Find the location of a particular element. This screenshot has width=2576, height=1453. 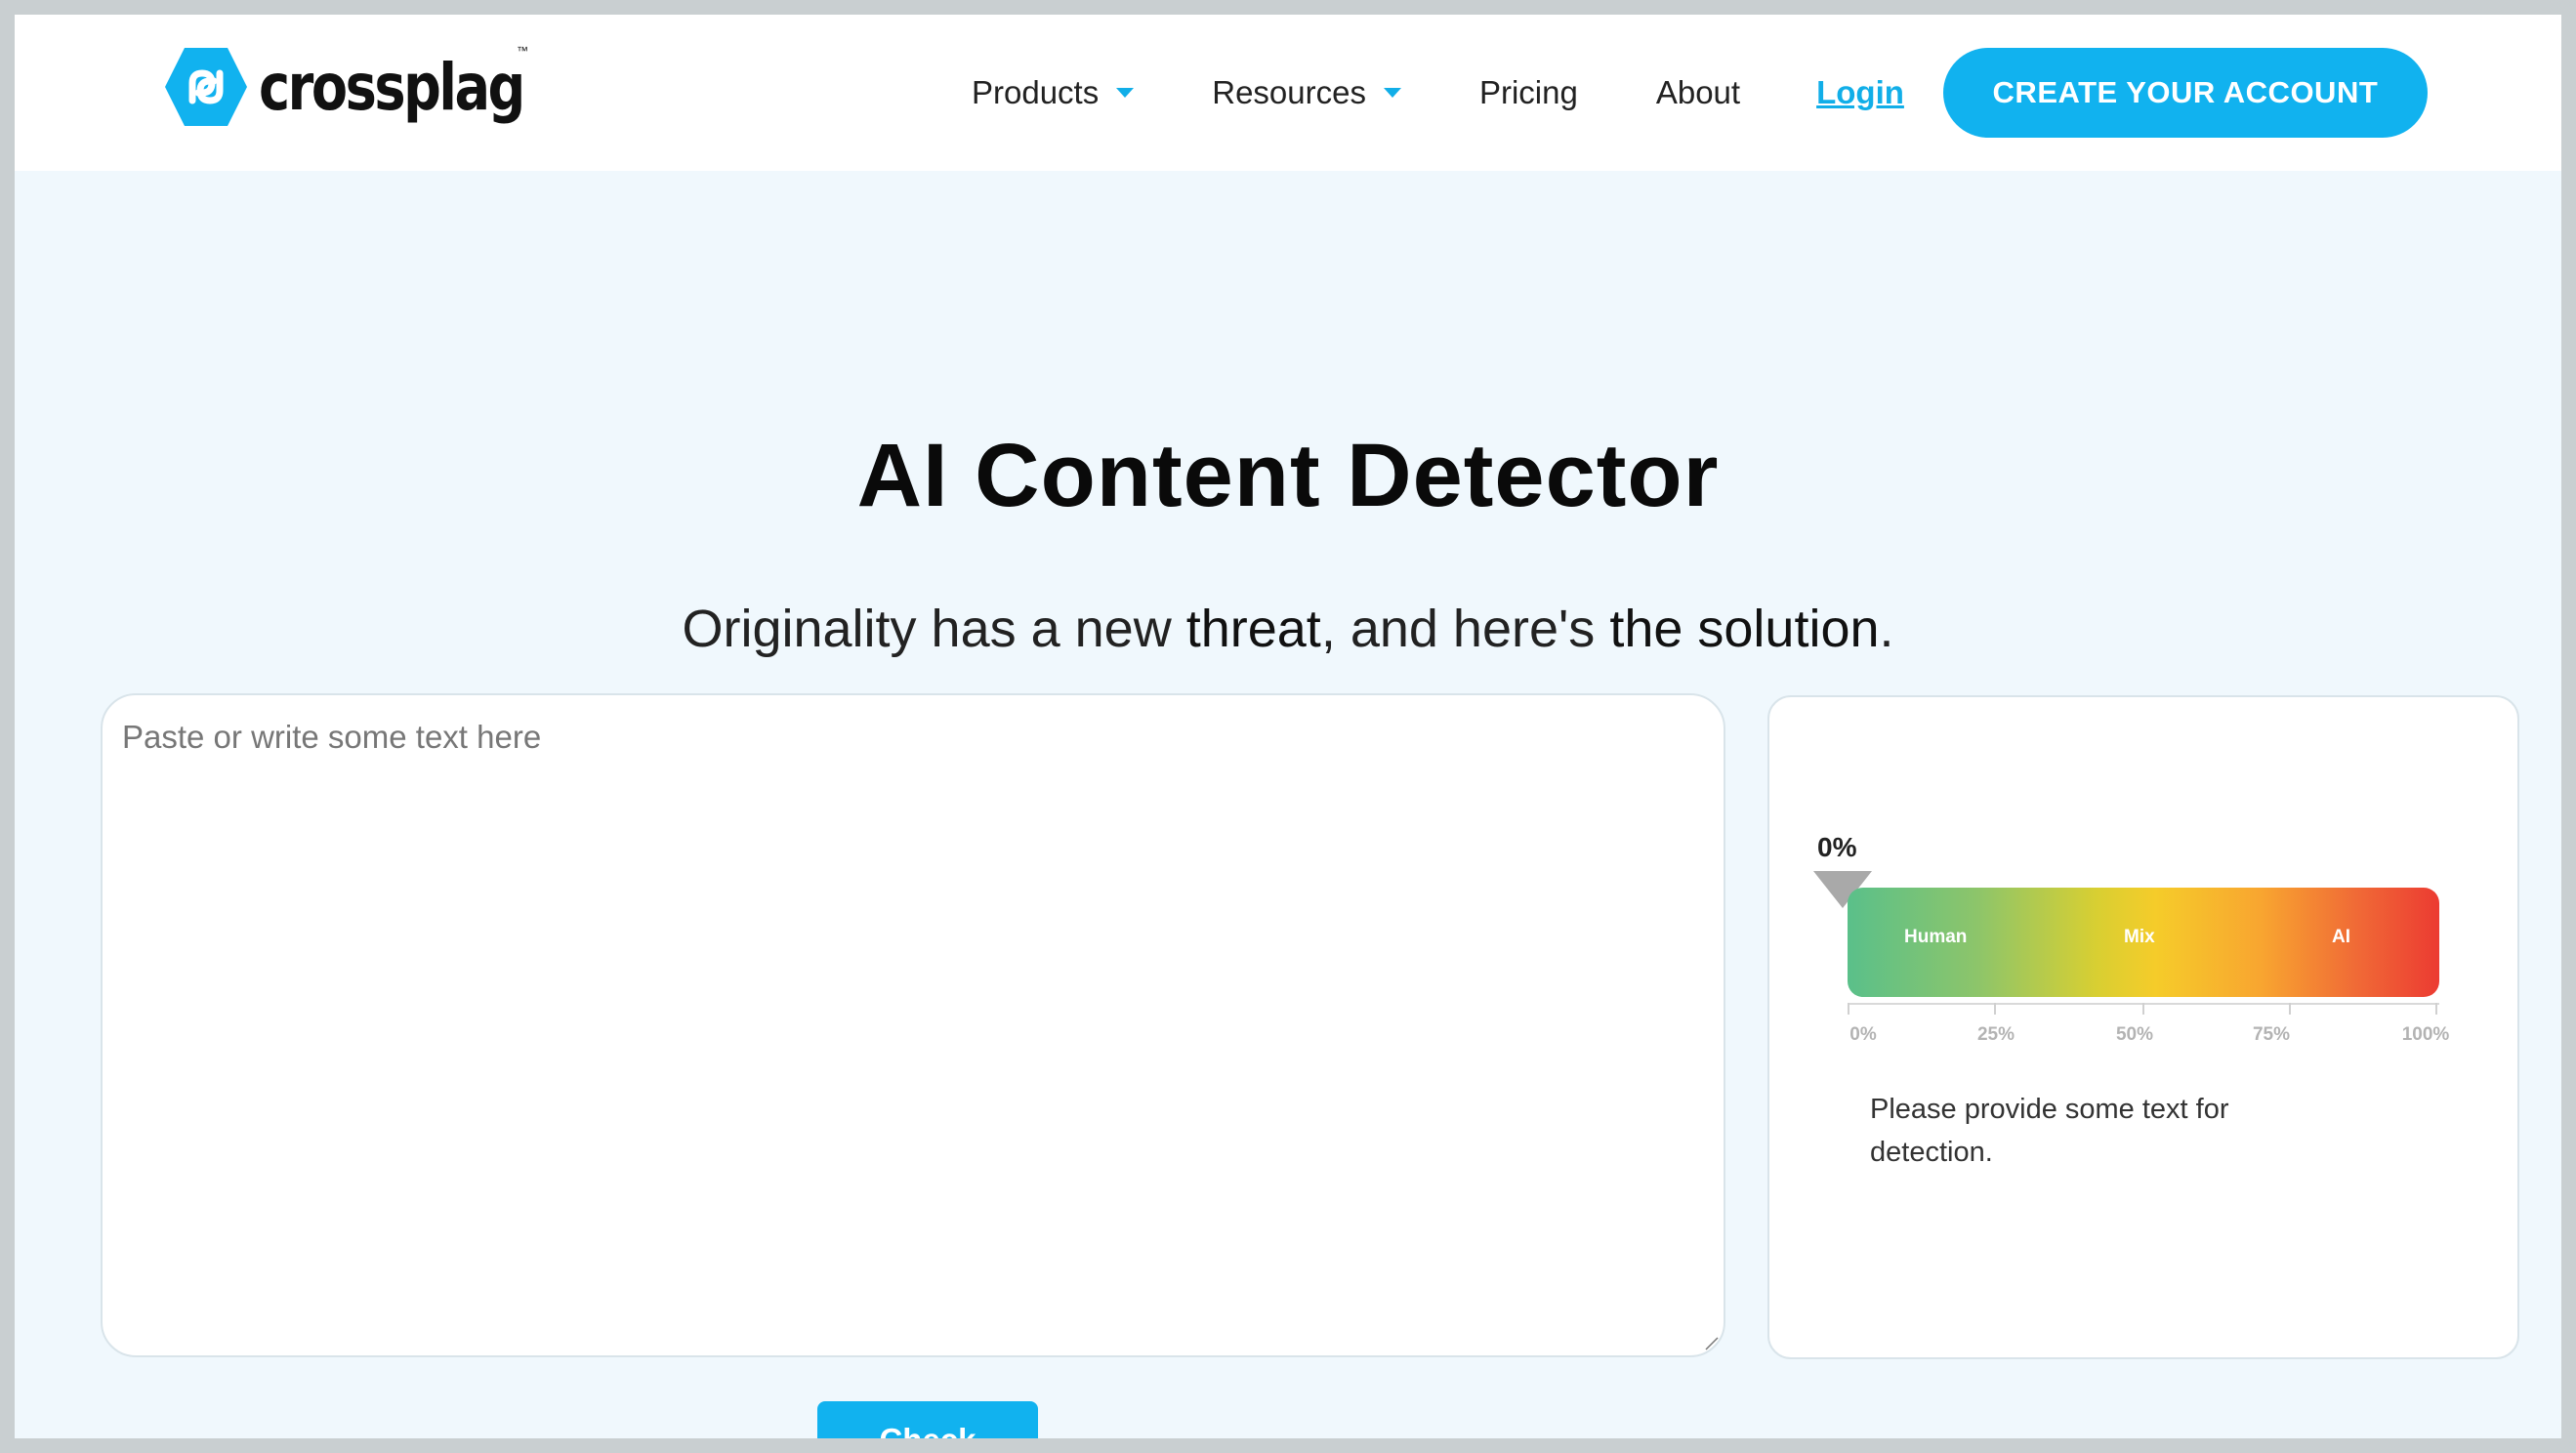

gauge-label-mix: Mix is located at coordinates (2139, 937).